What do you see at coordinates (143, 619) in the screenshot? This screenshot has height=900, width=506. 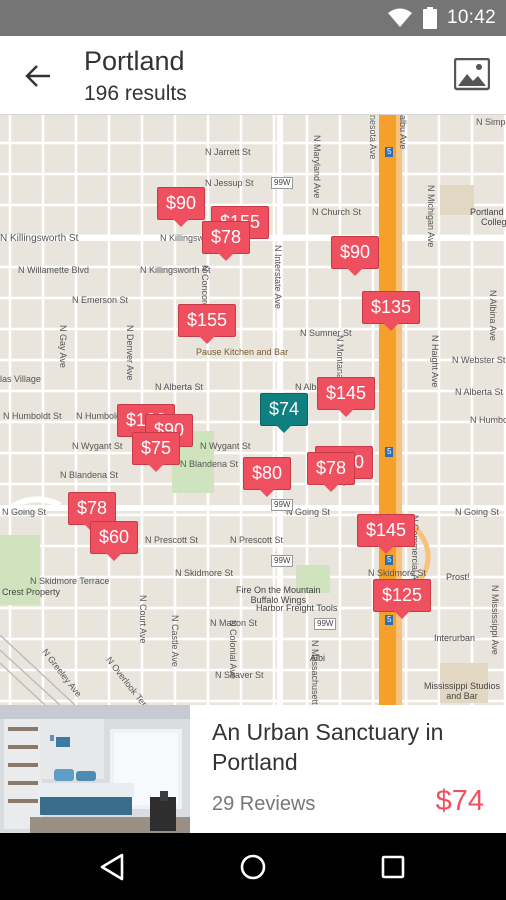 I see `street-label: N Court Ave` at bounding box center [143, 619].